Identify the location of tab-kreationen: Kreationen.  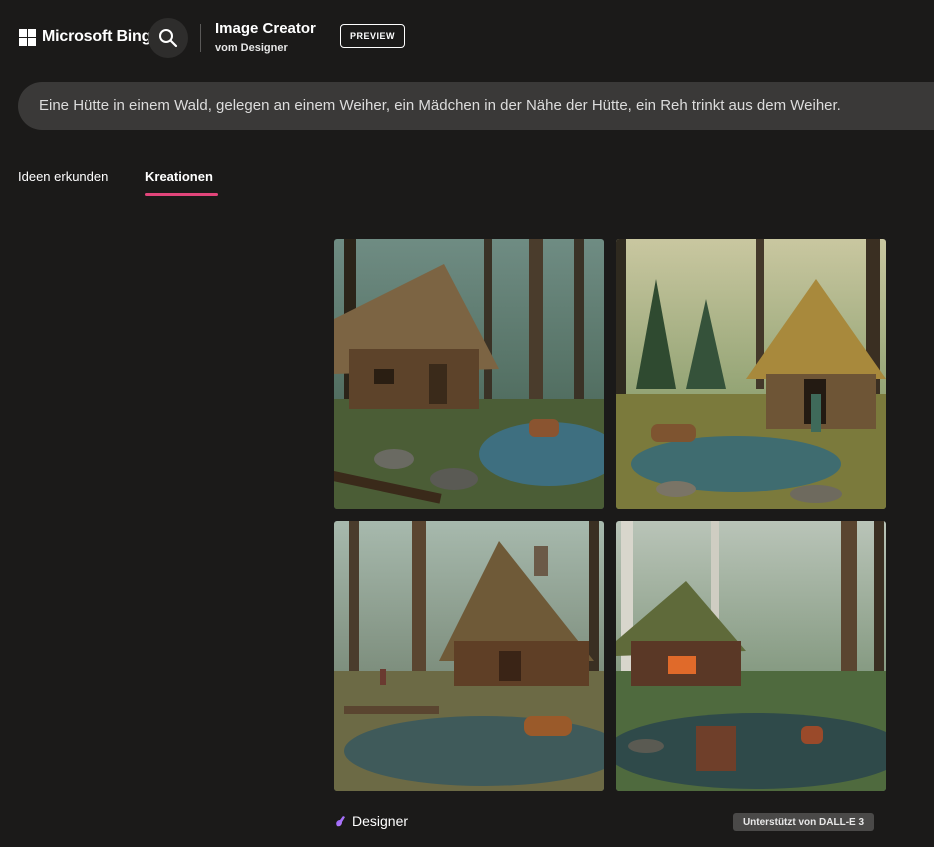
(179, 176).